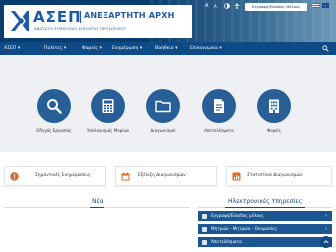 The image size is (336, 252). I want to click on card-label-competitions-progress: Εξέλιξη Διαγωνισμών, so click(162, 175).